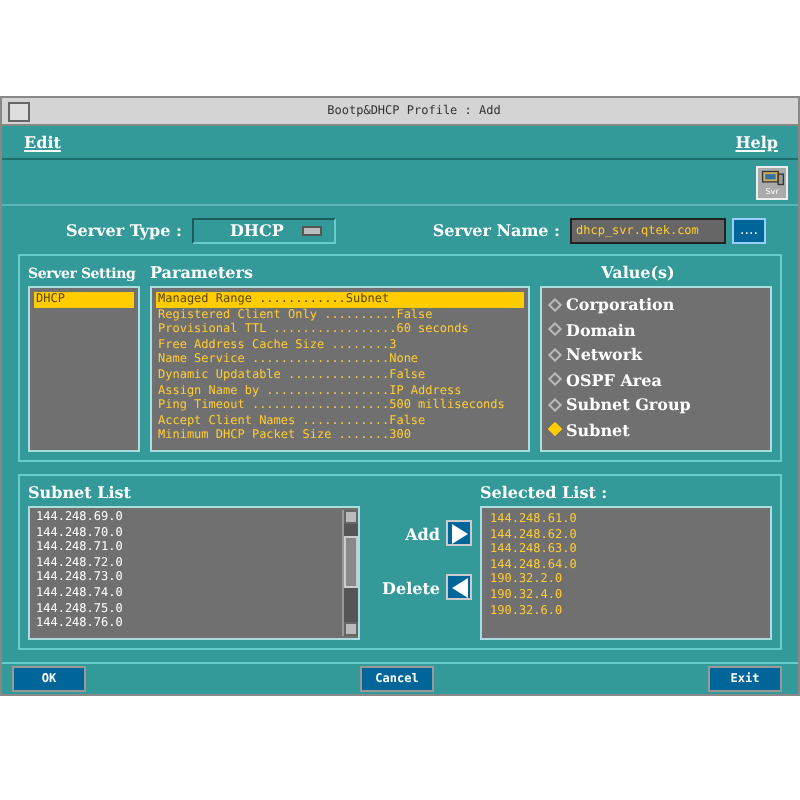  I want to click on column-title: Subnet List, so click(80, 493).